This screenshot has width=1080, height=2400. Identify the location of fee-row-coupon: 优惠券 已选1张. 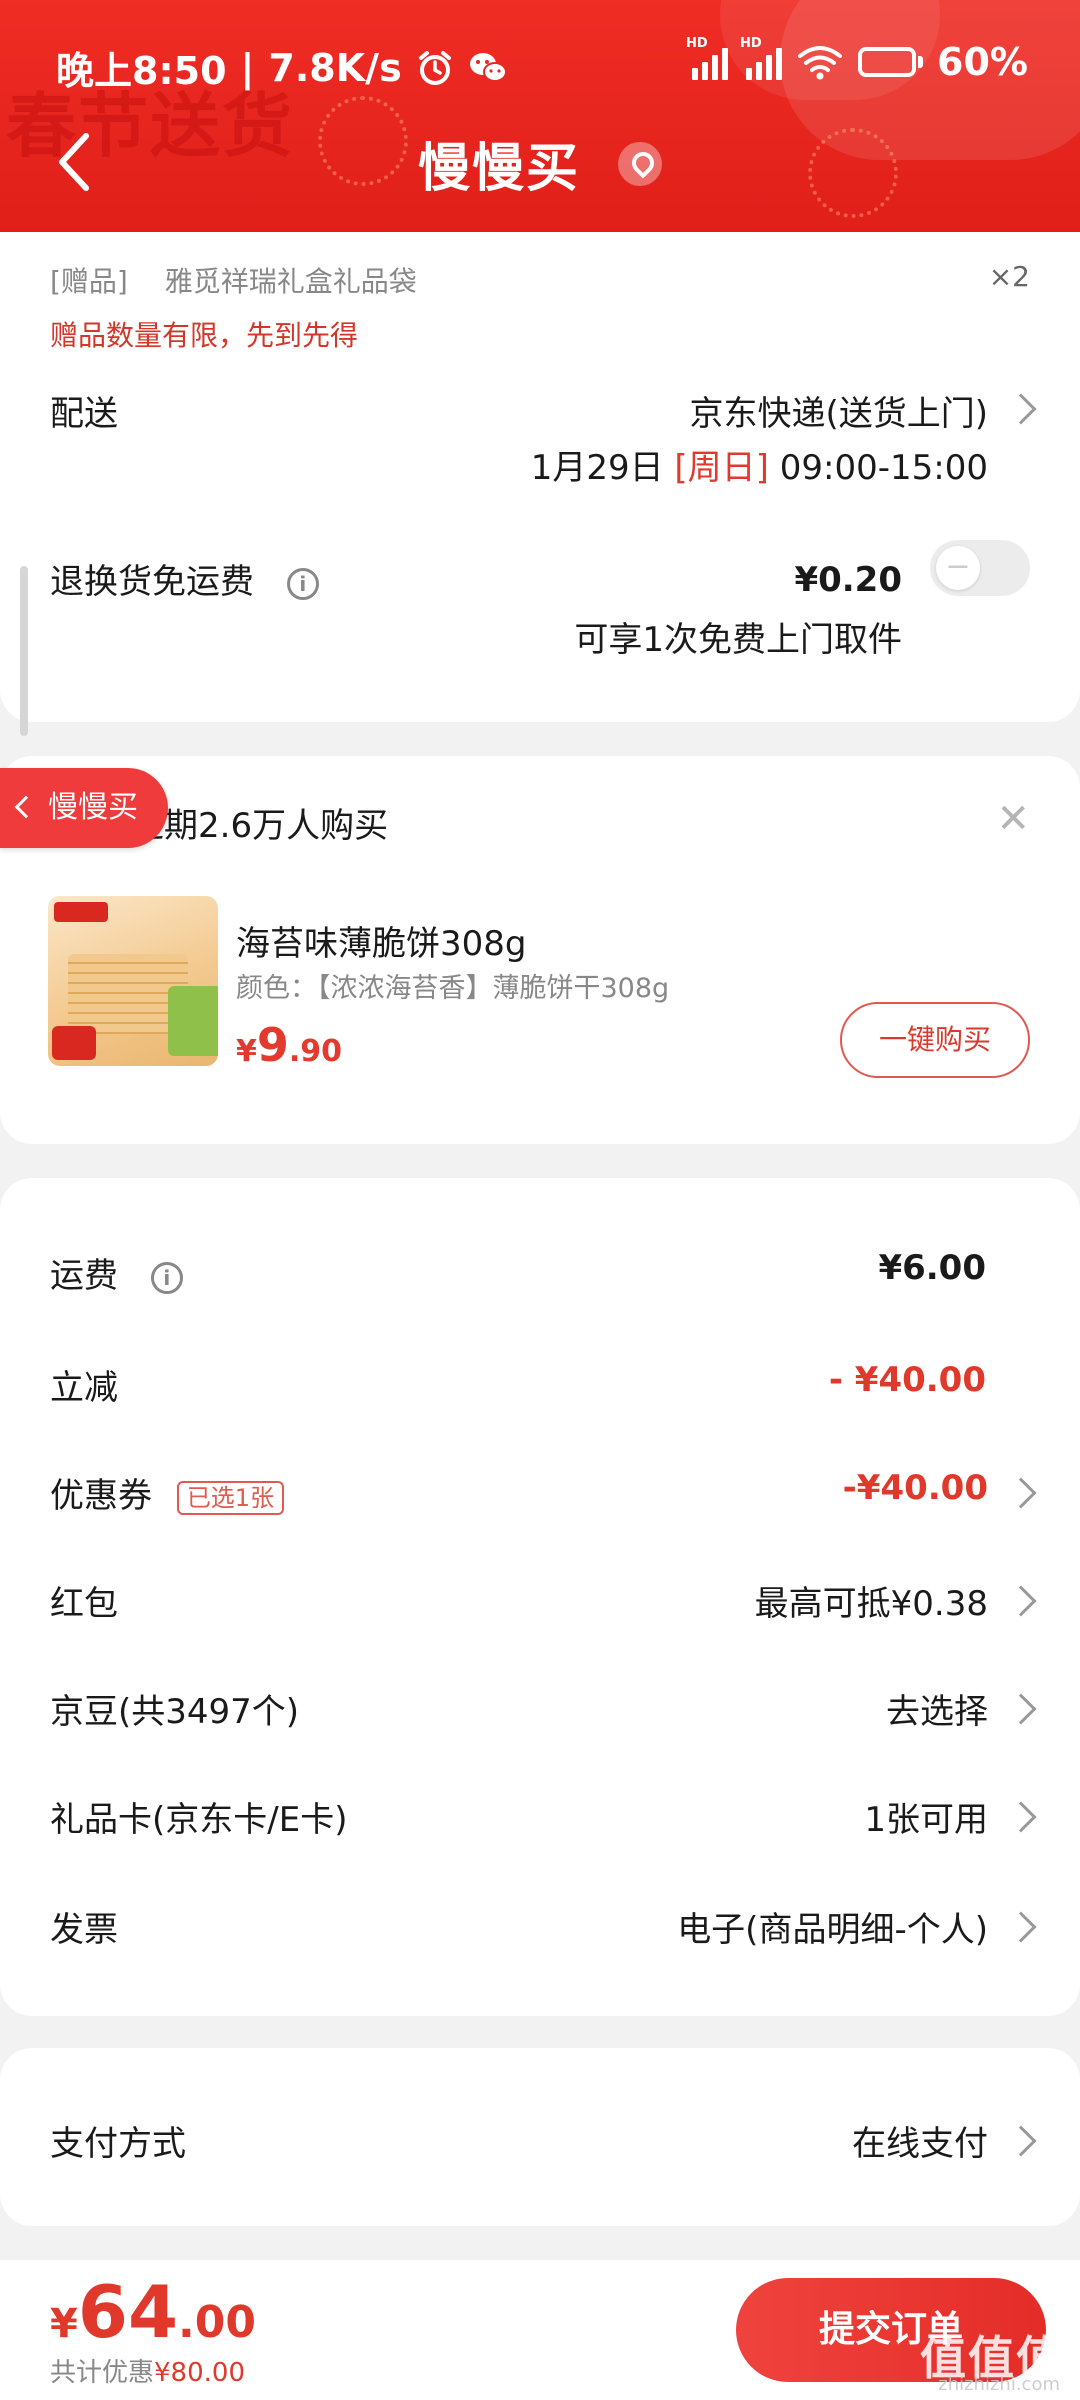
(167, 1492).